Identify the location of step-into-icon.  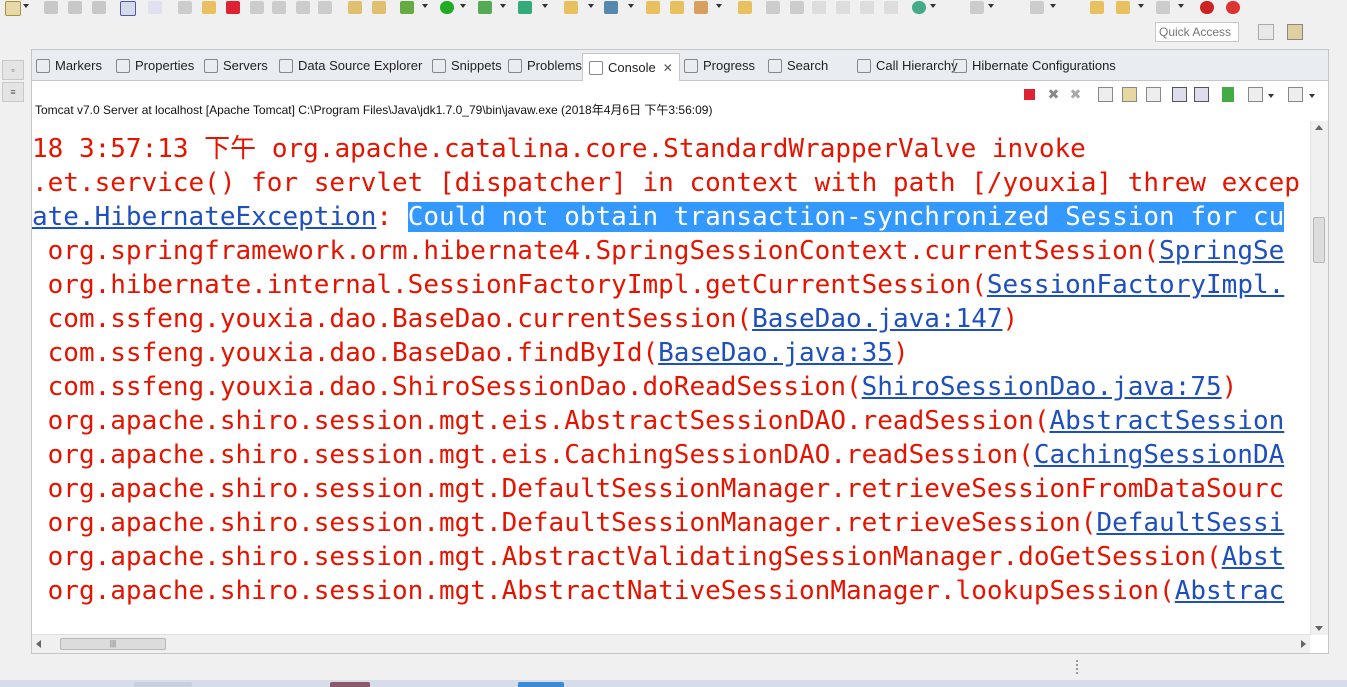
(279, 7).